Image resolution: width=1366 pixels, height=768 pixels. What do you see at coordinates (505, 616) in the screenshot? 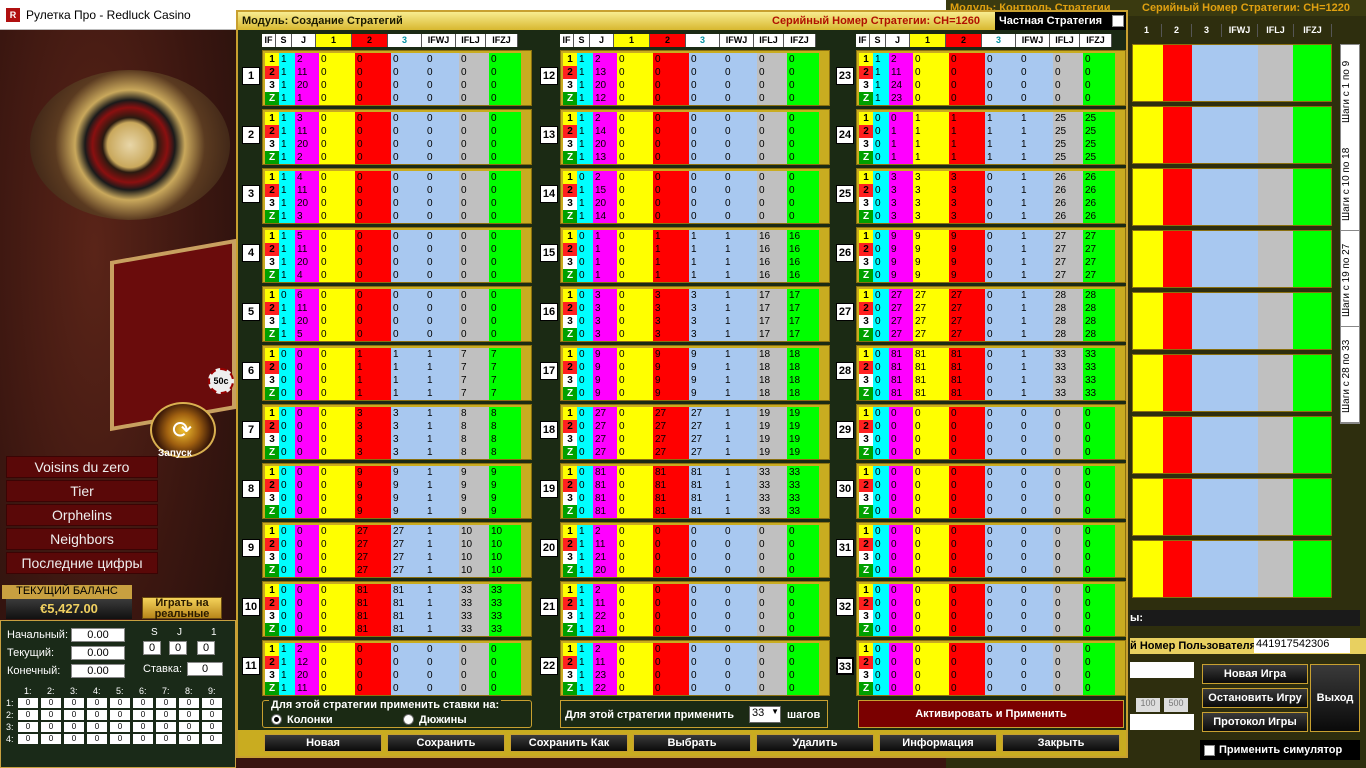
I see `value-cell: 33` at bounding box center [505, 616].